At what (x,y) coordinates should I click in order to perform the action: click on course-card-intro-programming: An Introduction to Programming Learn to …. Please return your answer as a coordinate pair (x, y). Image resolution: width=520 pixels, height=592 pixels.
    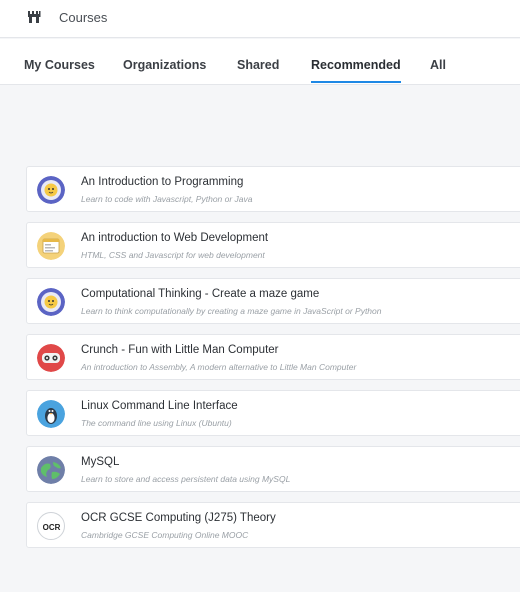
    Looking at the image, I should click on (273, 189).